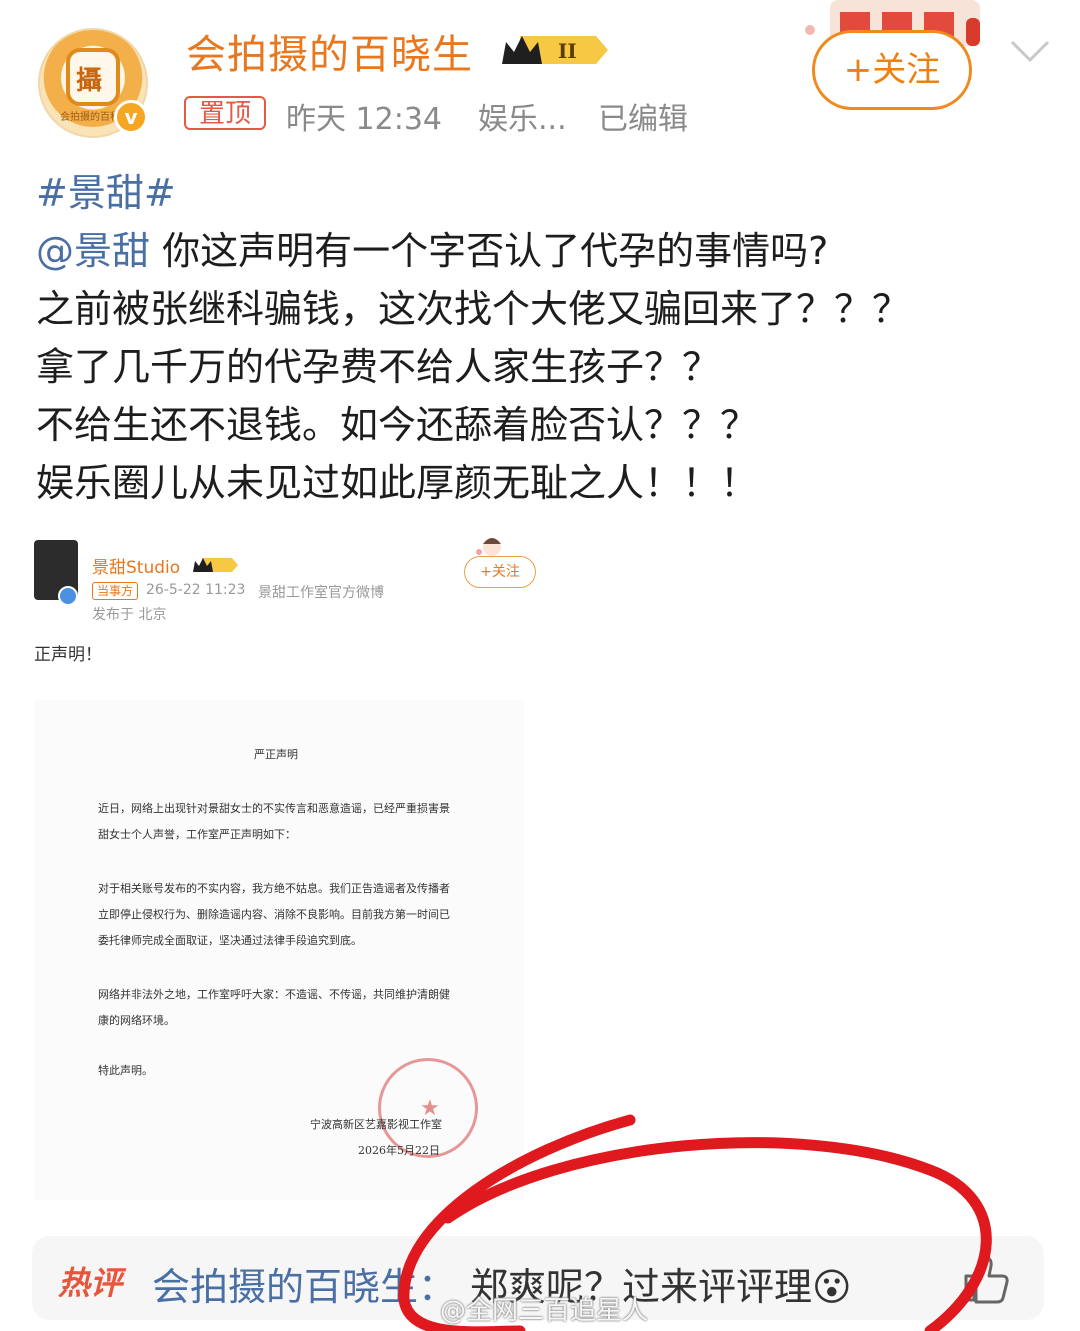 This screenshot has height=1331, width=1080. Describe the element at coordinates (397, 483) in the screenshot. I see `post-line-5: 娱乐圈儿从未见过如此厚颜无耻之人！！！` at that location.